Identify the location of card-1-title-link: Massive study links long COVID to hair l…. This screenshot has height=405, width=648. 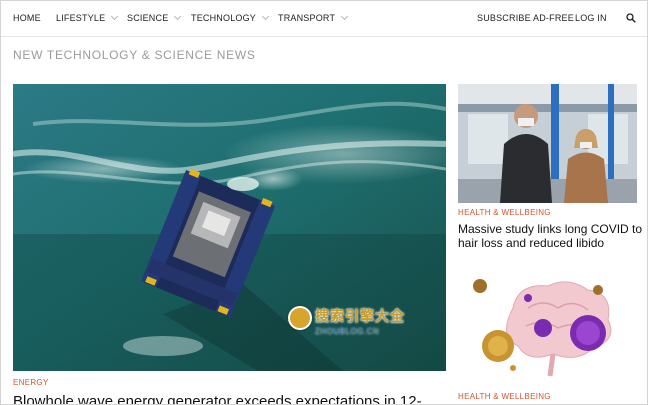
(550, 236).